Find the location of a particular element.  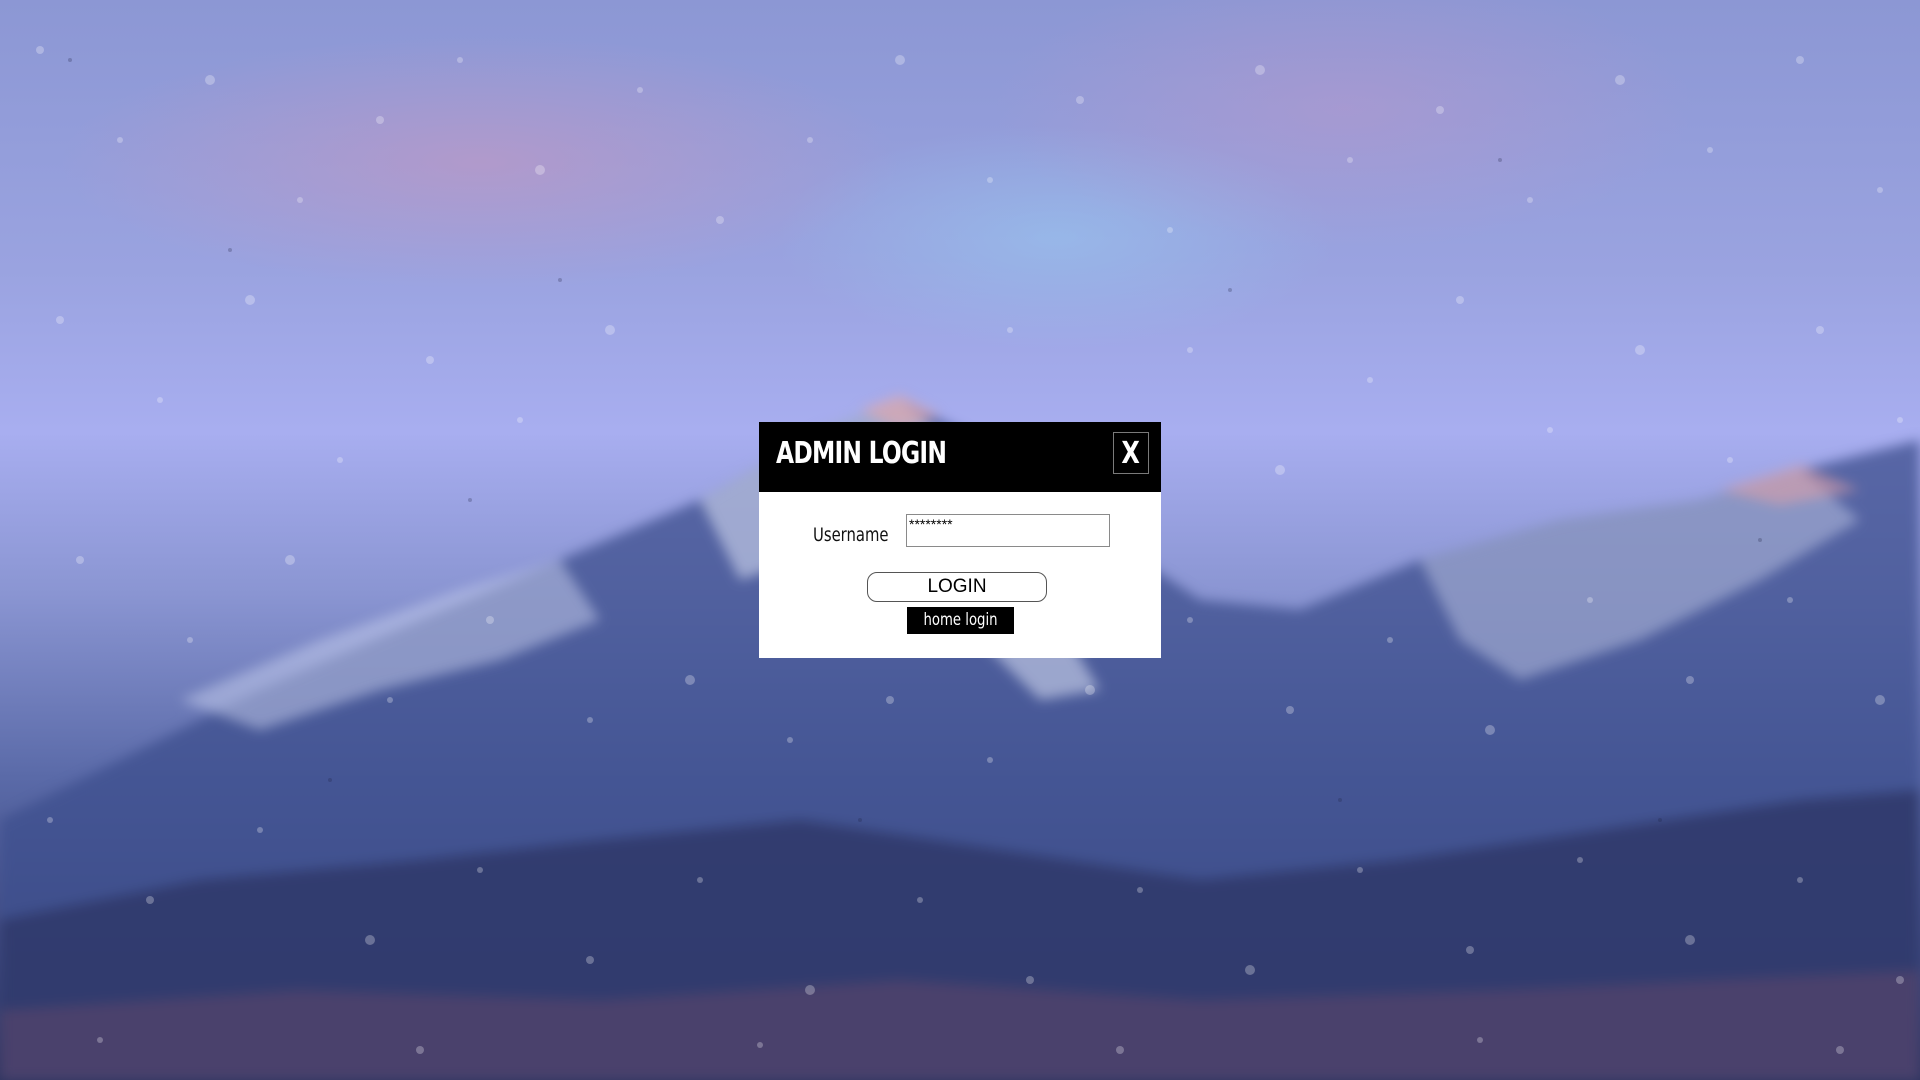

home-login-link: home login is located at coordinates (961, 620).